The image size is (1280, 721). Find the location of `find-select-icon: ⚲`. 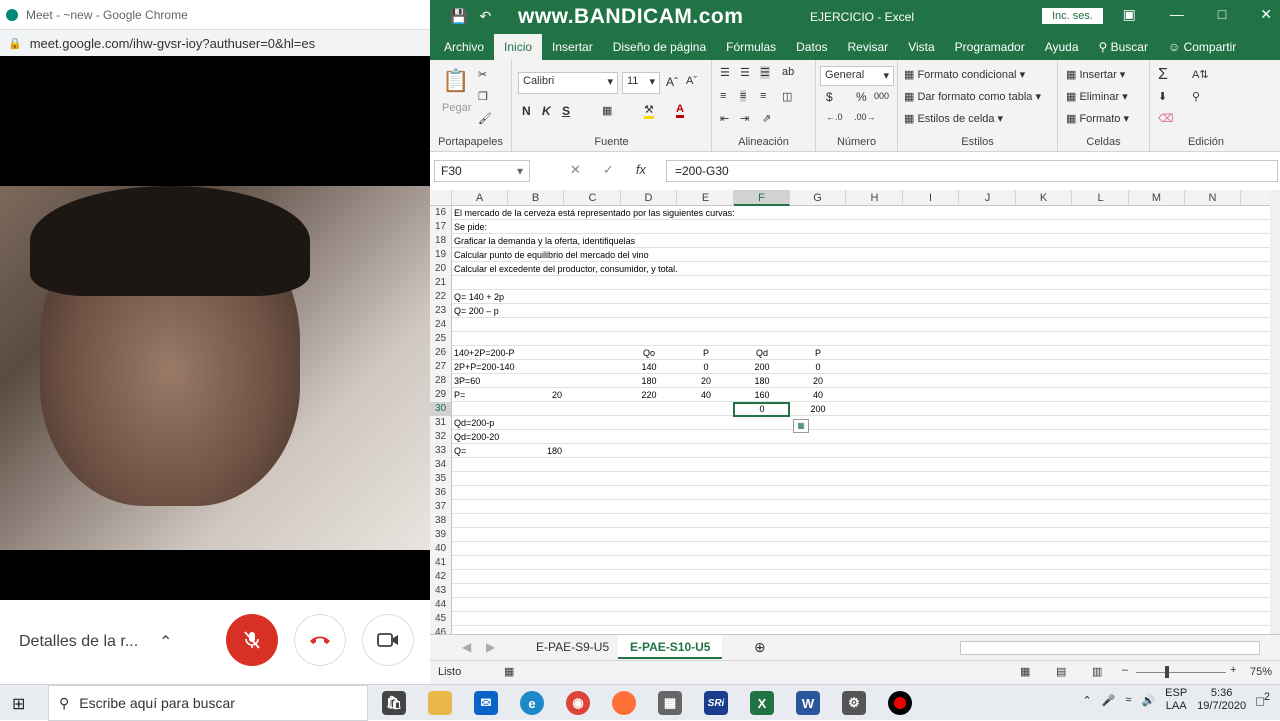

find-select-icon: ⚲ is located at coordinates (1196, 96).